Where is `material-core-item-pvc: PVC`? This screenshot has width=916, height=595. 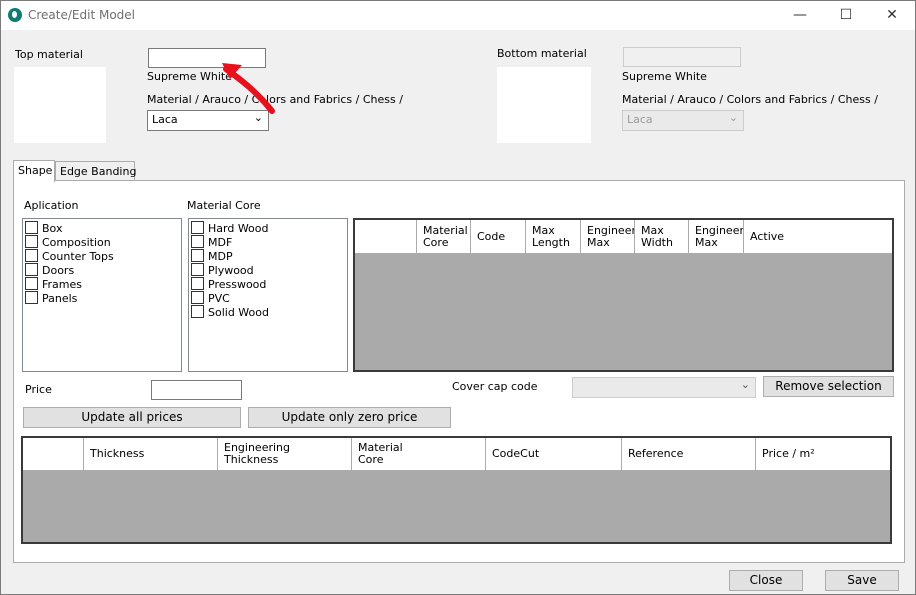 material-core-item-pvc: PVC is located at coordinates (268, 298).